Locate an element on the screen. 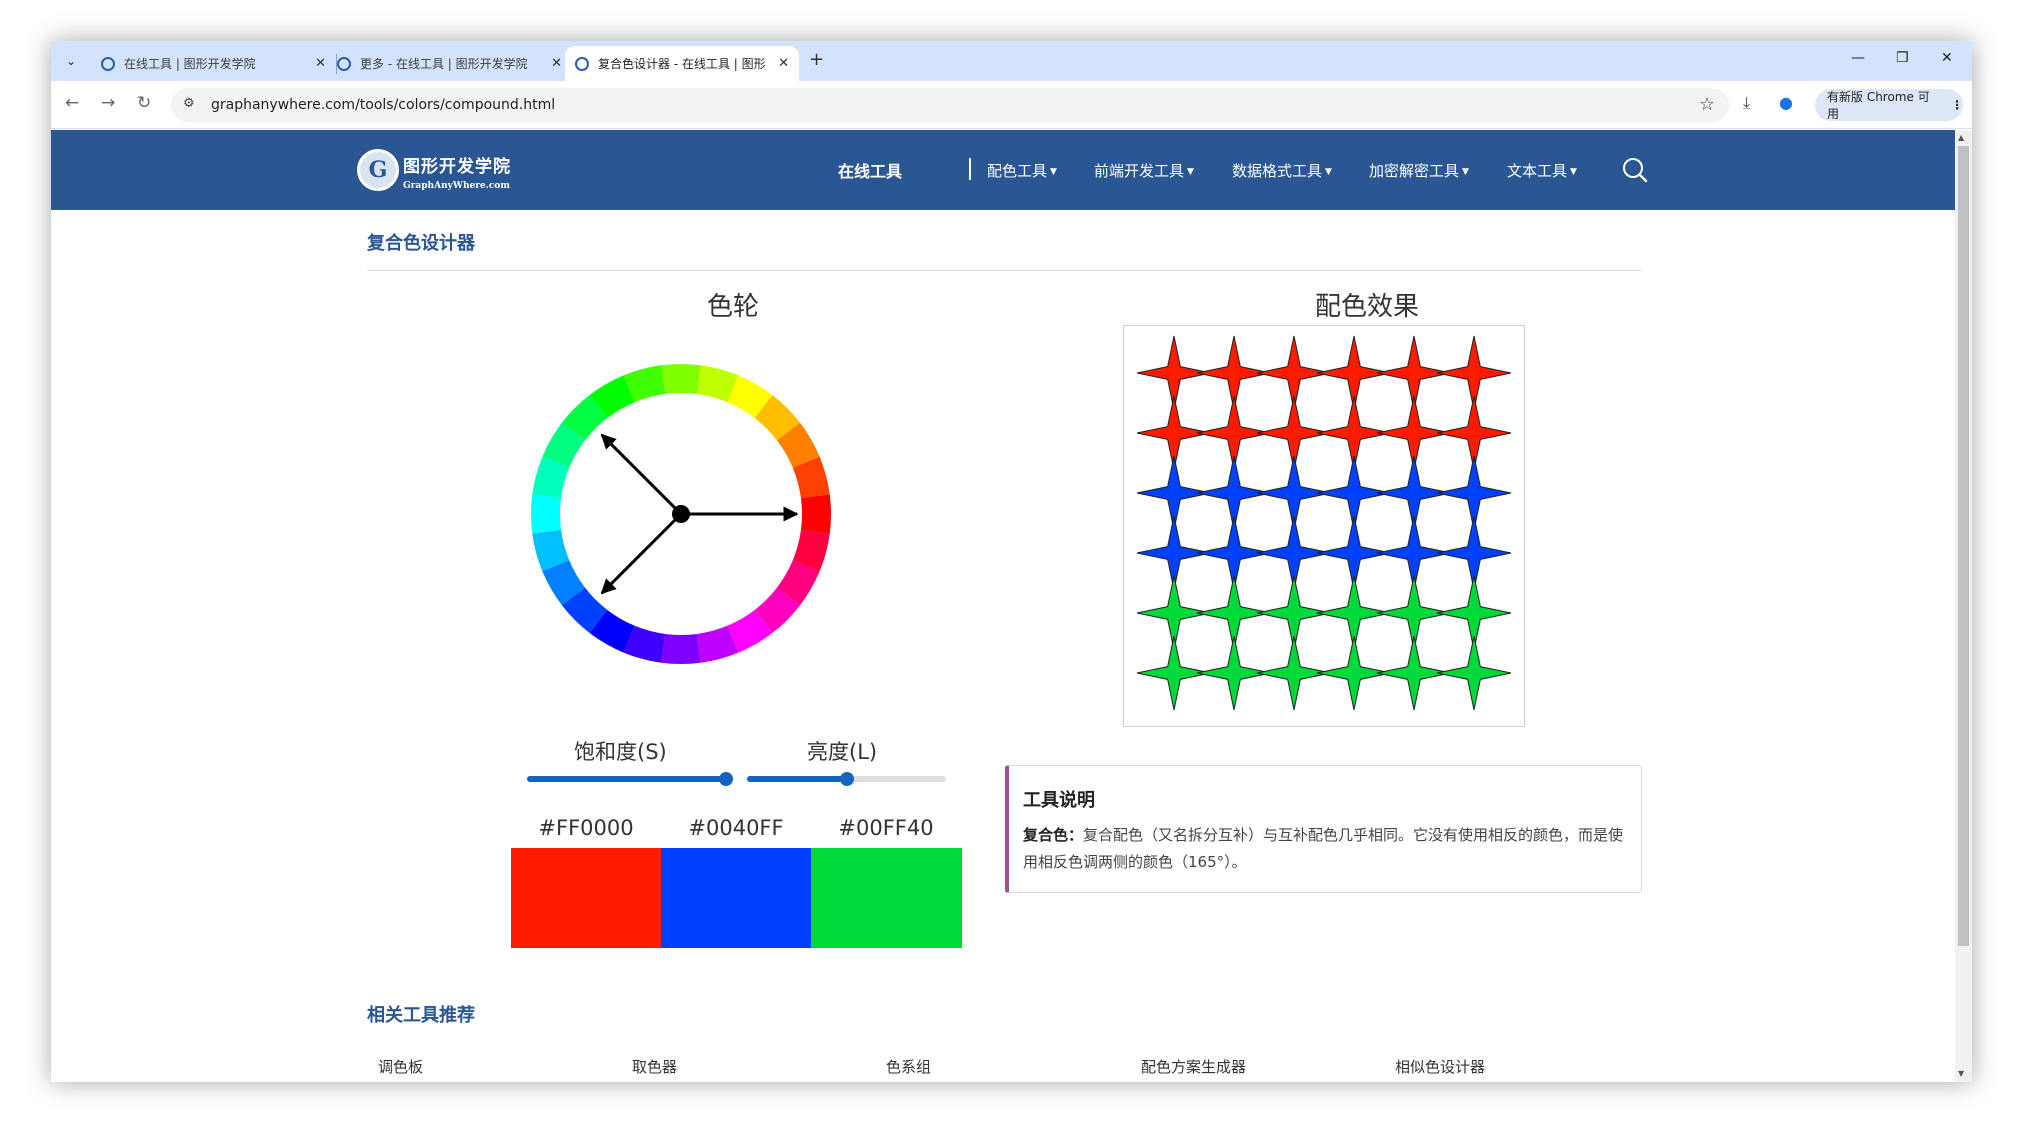 The width and height of the screenshot is (2023, 1123). tab-compound-designer: 复合色设计器 - 在线工具 | 图形 ✕ is located at coordinates (682, 63).